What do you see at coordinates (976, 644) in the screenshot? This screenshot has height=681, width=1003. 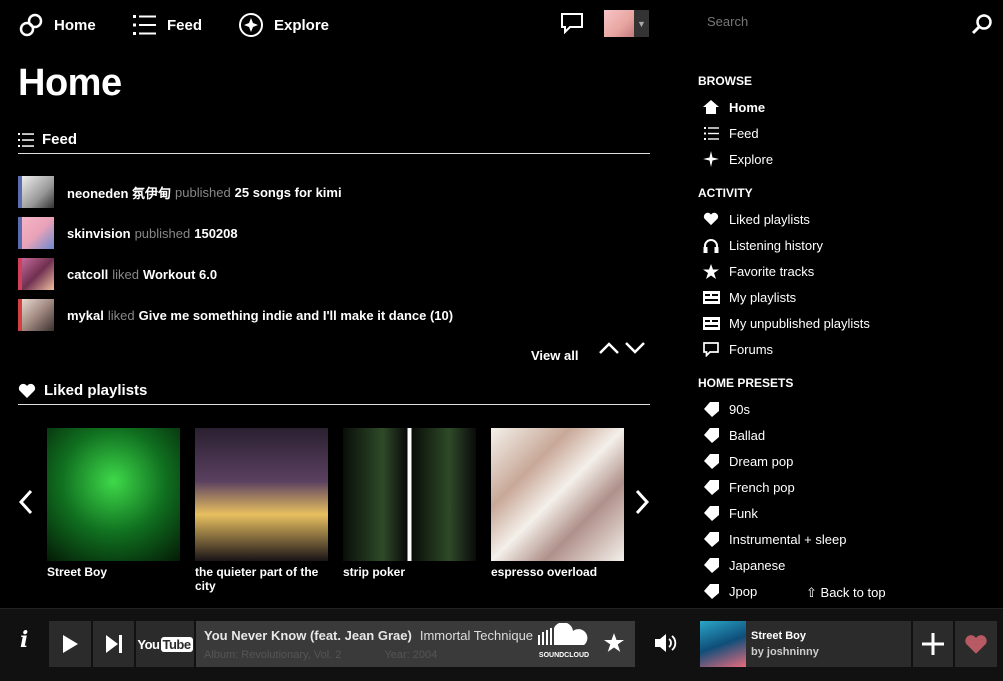 I see `like-button` at bounding box center [976, 644].